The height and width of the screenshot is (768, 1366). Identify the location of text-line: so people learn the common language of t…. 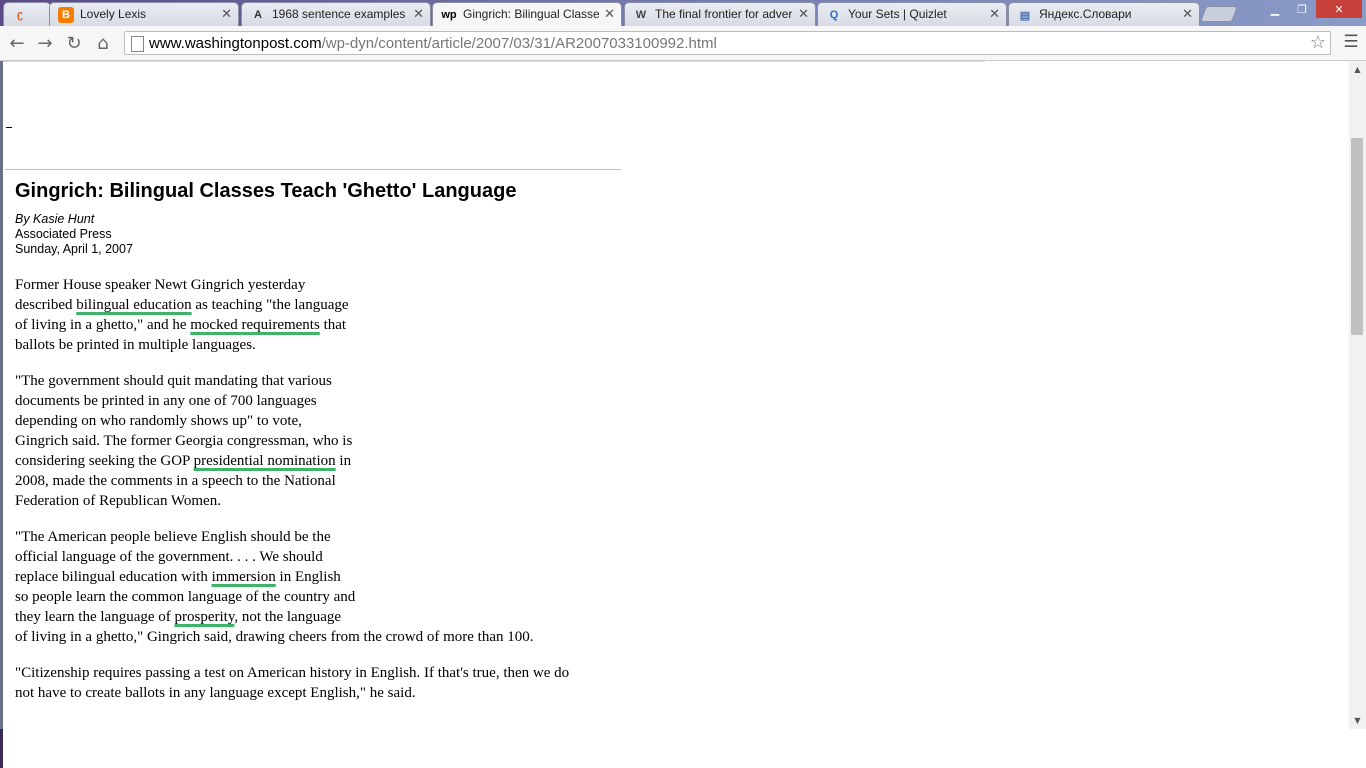
(325, 597).